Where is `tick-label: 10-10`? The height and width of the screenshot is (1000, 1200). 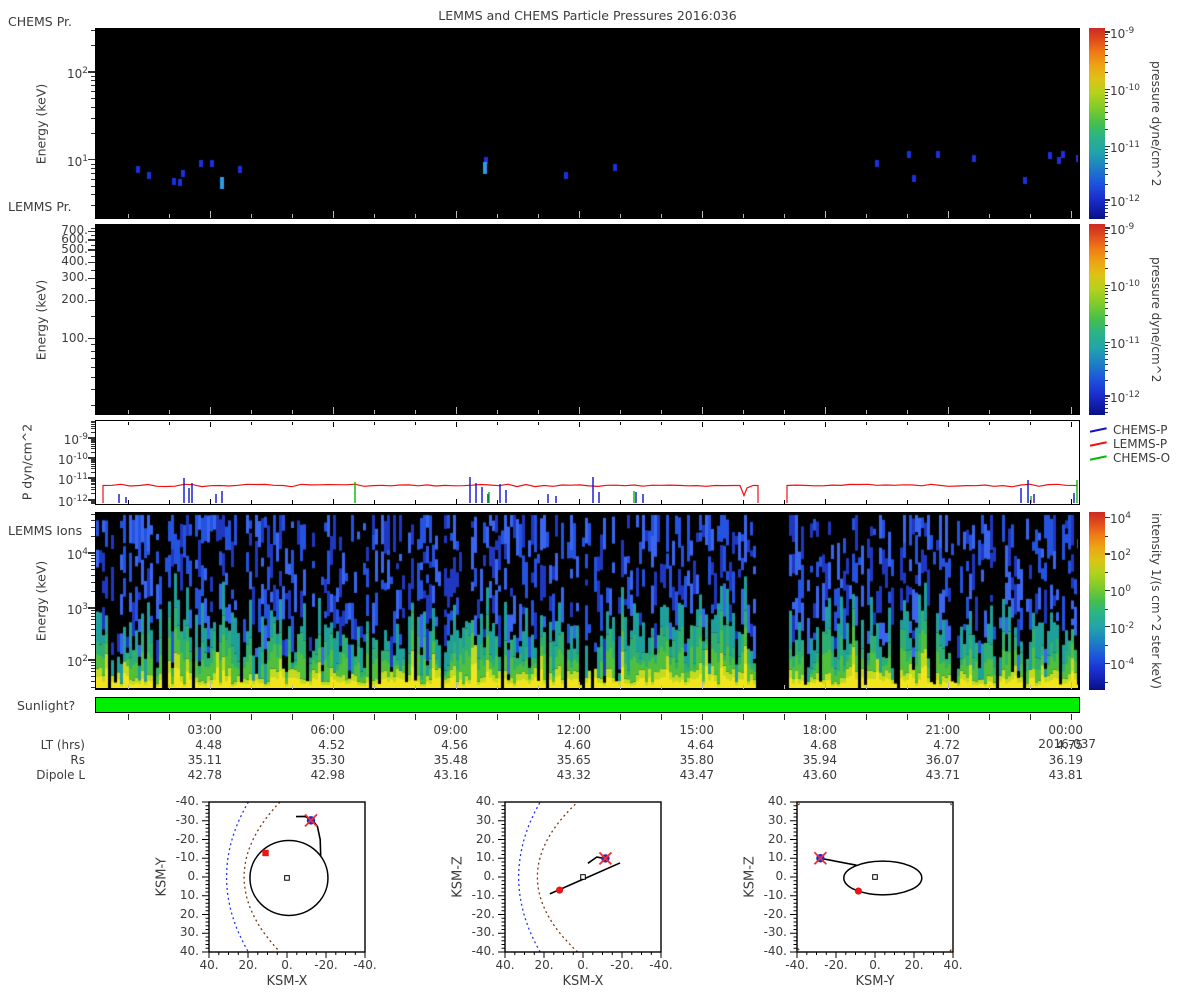 tick-label: 10-10 is located at coordinates (1125, 287).